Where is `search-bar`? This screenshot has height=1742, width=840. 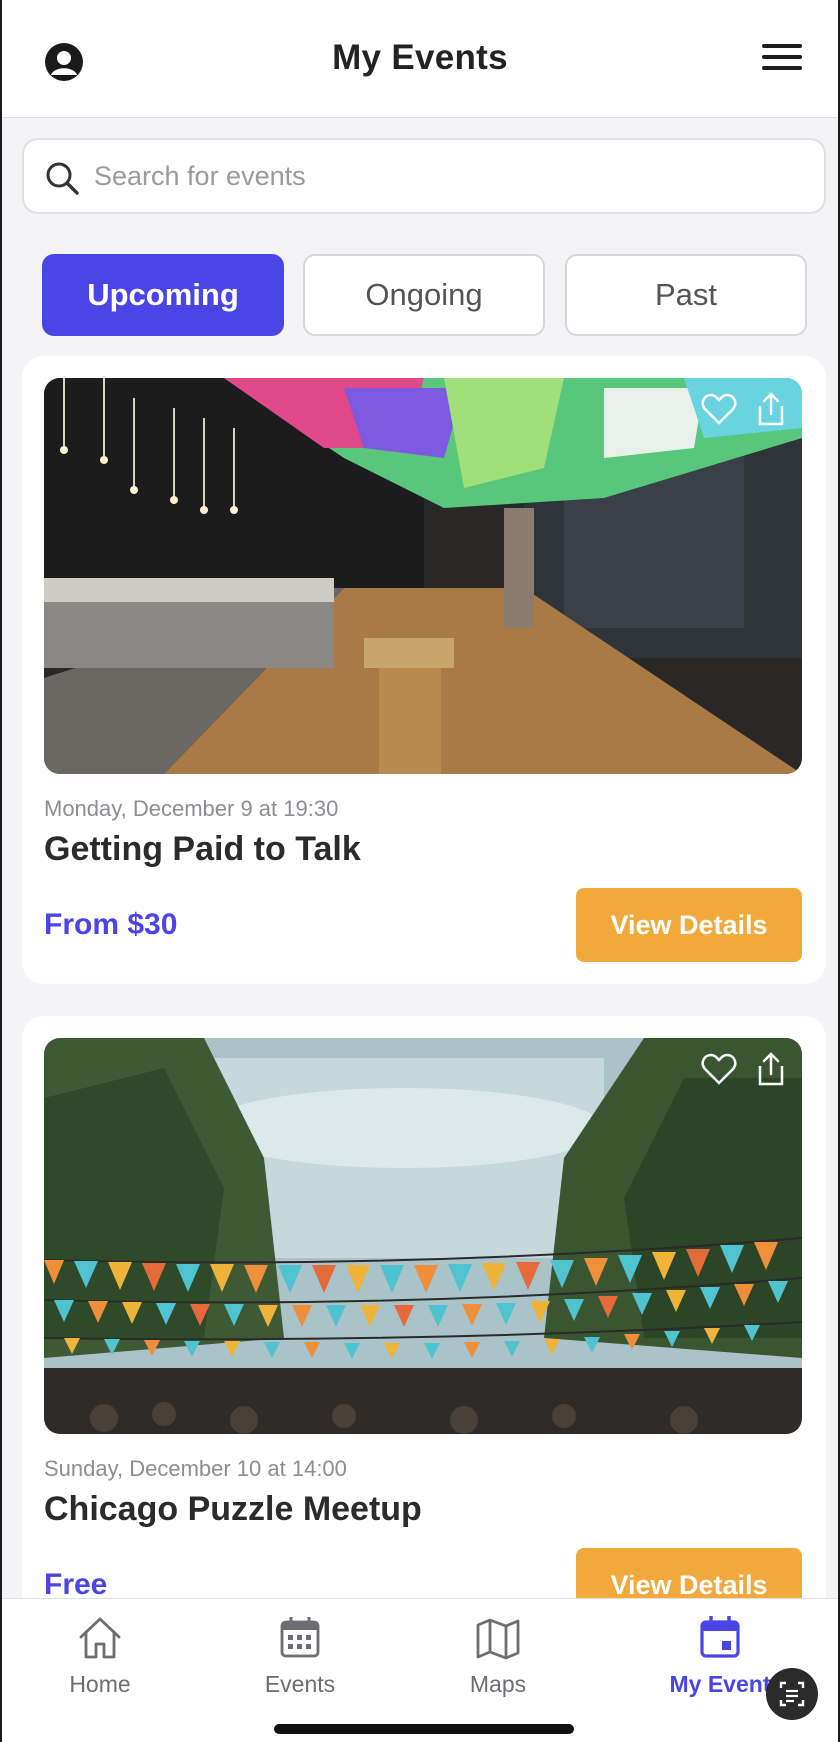
search-bar is located at coordinates (424, 176).